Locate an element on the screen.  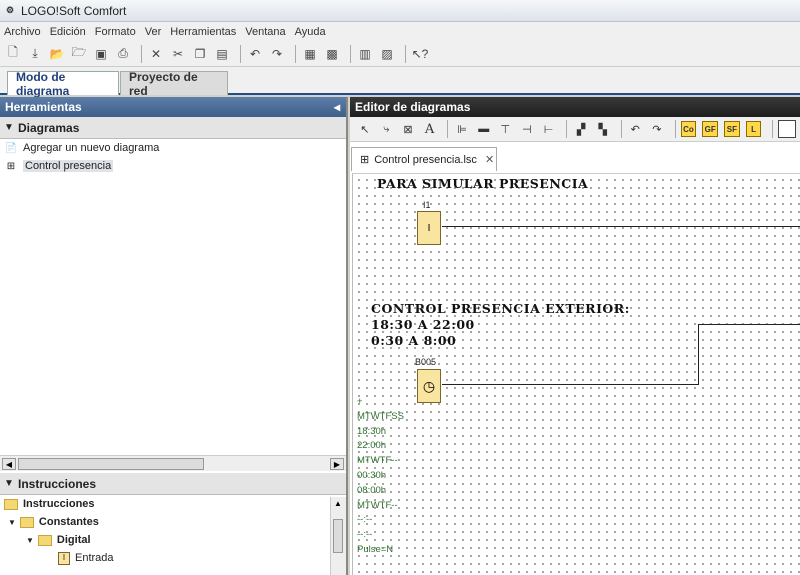
join-connection-icon: ⊢ is located at coordinates (549, 129).